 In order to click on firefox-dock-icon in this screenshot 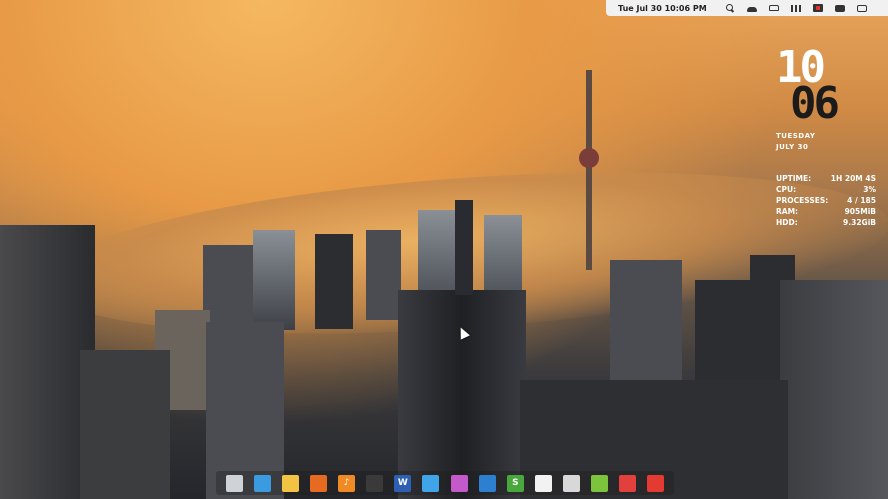, I will do `click(318, 483)`.